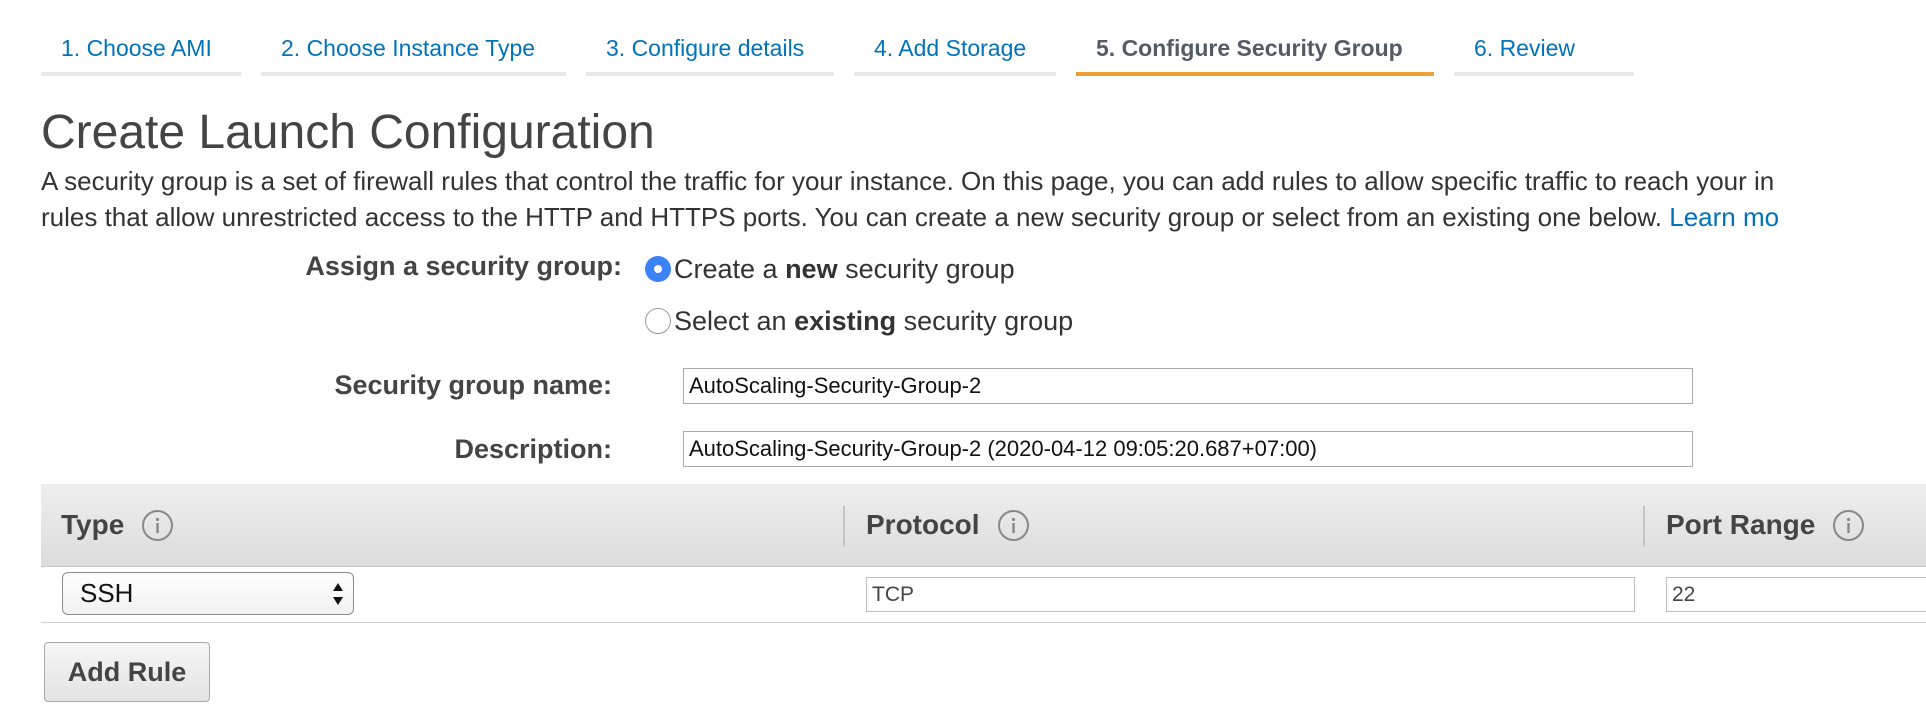 The width and height of the screenshot is (1926, 710). I want to click on rule-type-value: SSH, so click(107, 593).